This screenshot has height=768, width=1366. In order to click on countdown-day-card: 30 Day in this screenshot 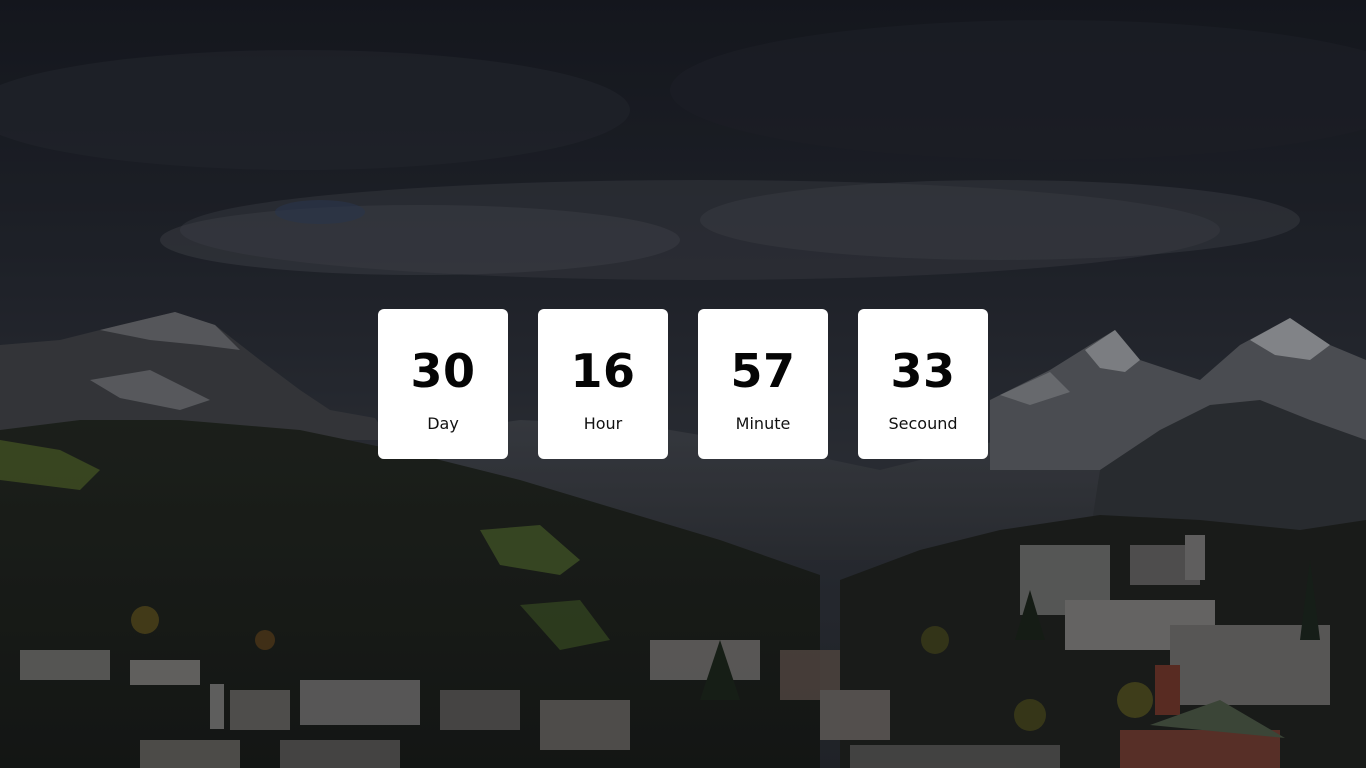, I will do `click(443, 384)`.